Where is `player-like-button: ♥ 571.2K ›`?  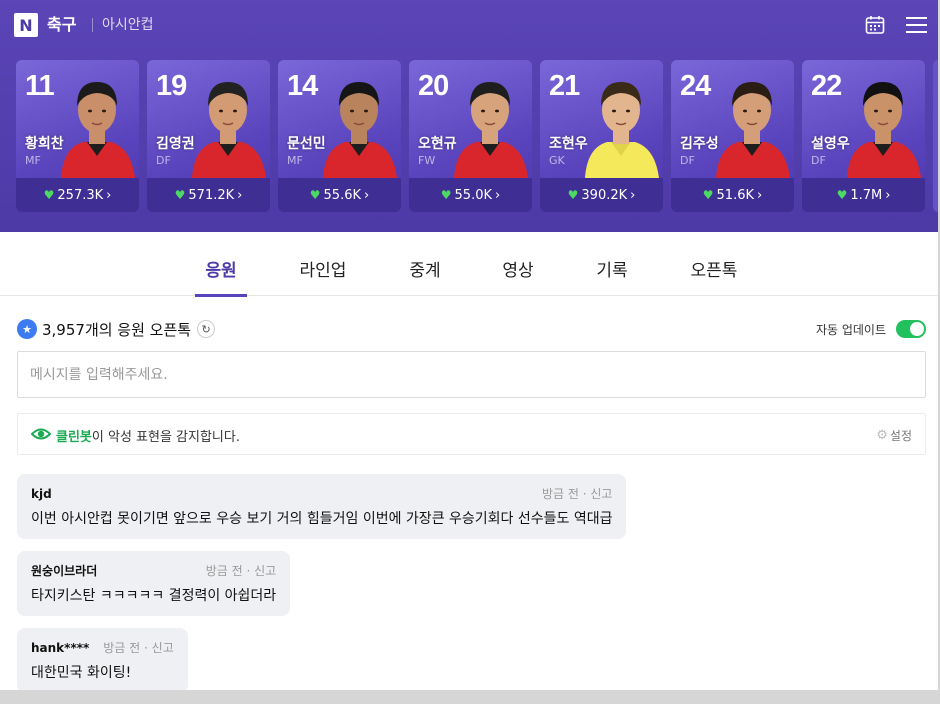
player-like-button: ♥ 571.2K › is located at coordinates (208, 195).